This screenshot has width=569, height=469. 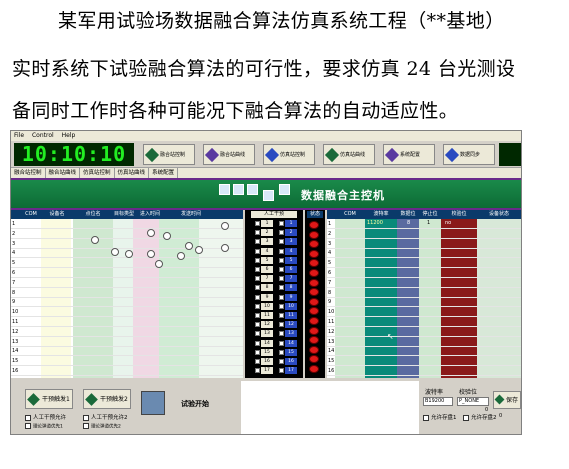 I want to click on manual-left-item: 12, so click(x=267, y=325).